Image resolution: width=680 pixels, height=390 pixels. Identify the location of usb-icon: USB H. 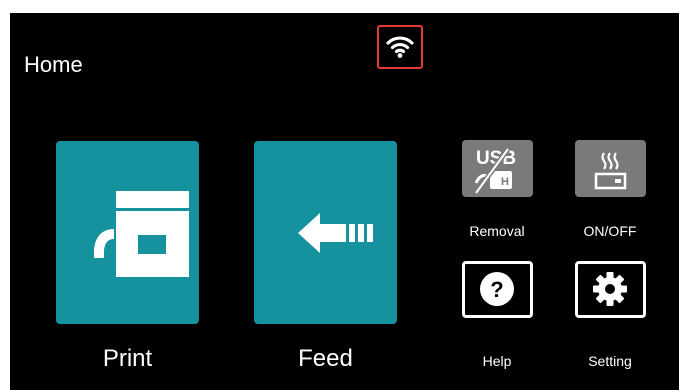
(494, 171).